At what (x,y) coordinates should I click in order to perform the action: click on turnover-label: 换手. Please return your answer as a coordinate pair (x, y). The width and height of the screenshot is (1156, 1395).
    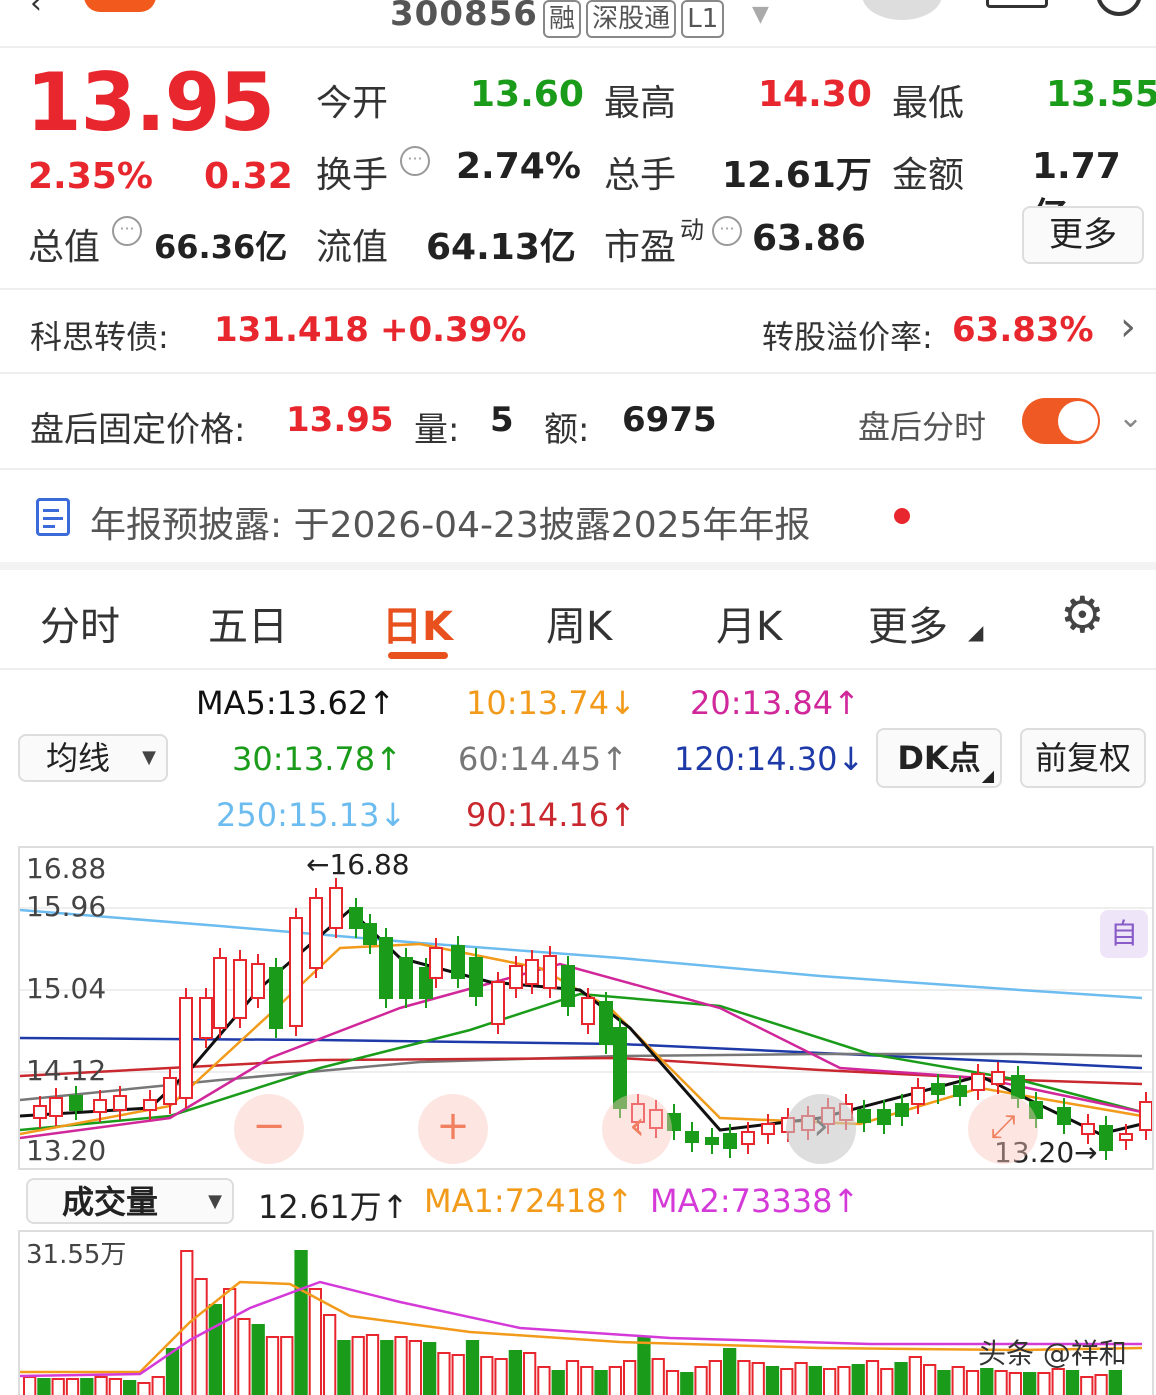
    Looking at the image, I should click on (352, 175).